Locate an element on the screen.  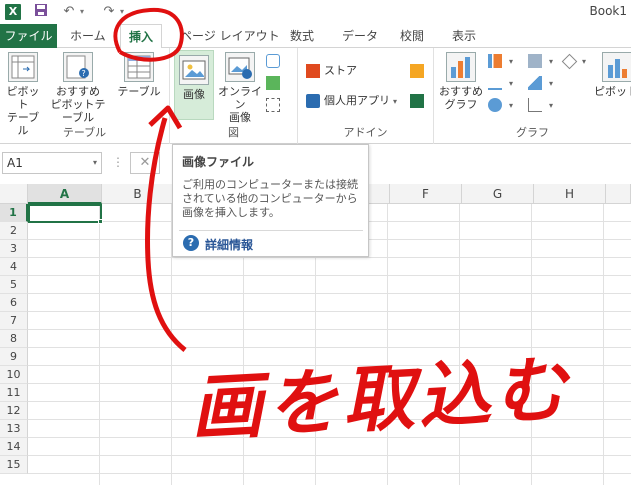
radar-chart-button: ▾ is located at coordinates (573, 61).